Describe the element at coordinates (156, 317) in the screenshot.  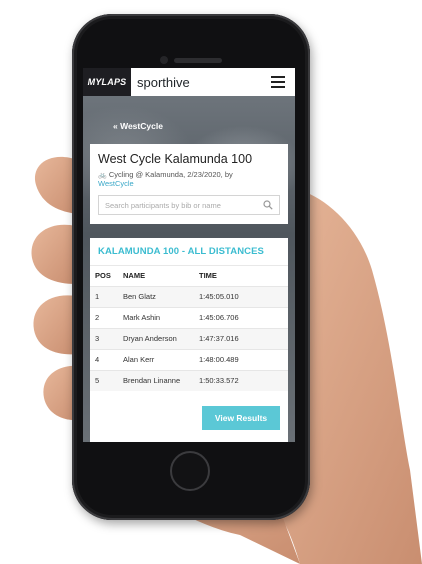
I see `name-cell: Mark Ashin` at that location.